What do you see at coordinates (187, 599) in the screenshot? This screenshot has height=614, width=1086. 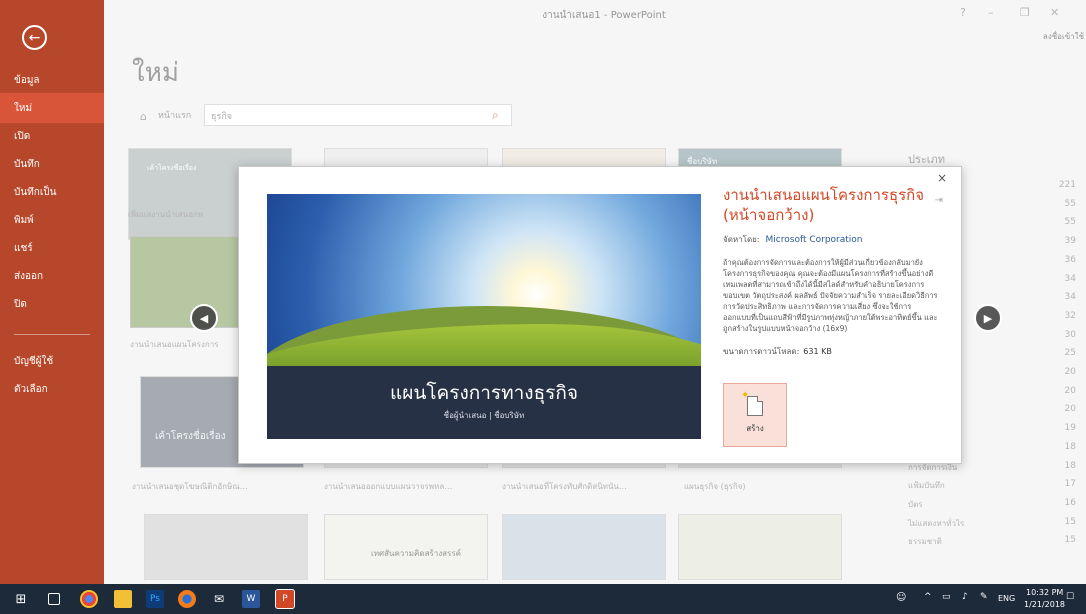 I see `firefox-icon` at bounding box center [187, 599].